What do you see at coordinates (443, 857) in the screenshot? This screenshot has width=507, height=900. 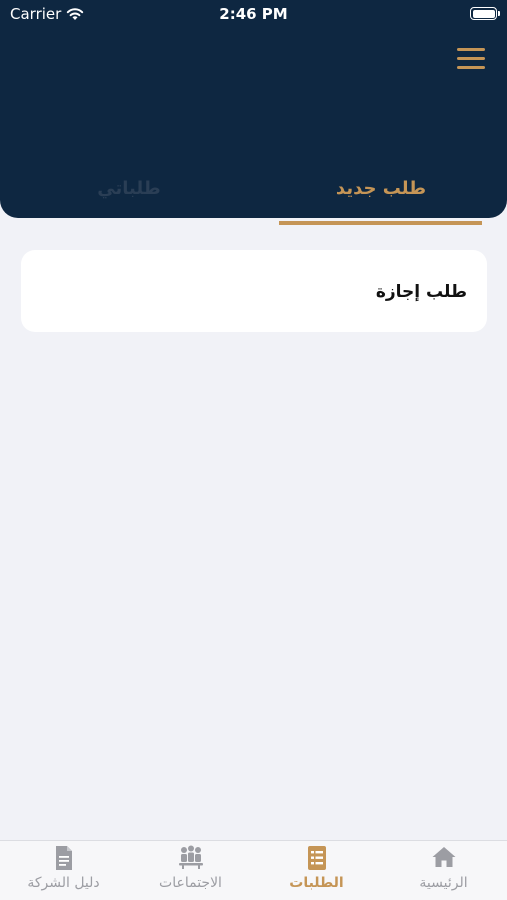 I see `home-icon` at bounding box center [443, 857].